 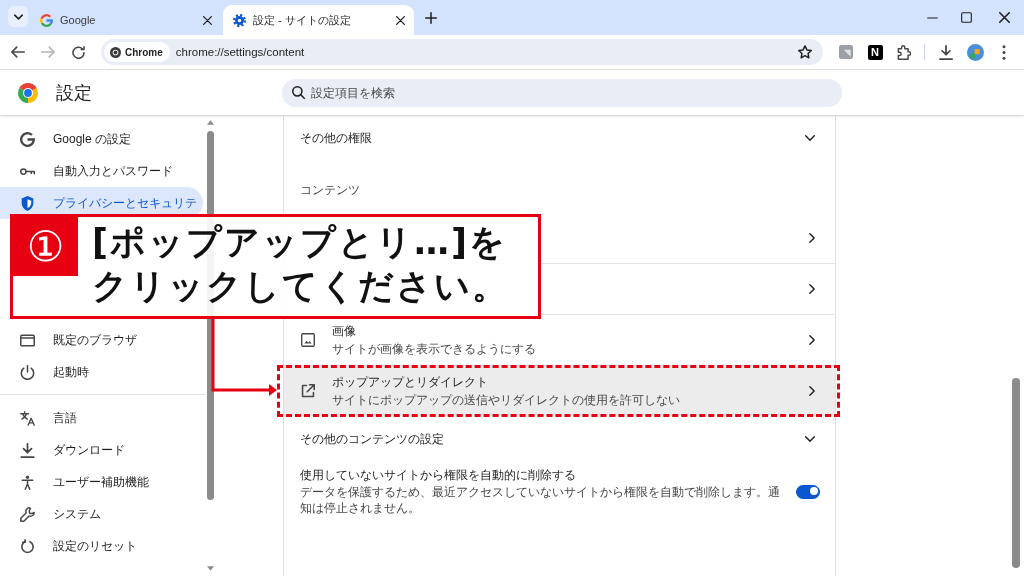 What do you see at coordinates (540, 500) in the screenshot?
I see `setting-description: データを保護するため、最近アクセスしていないサイトから権限を自動で削除します。通知は停止されません。` at bounding box center [540, 500].